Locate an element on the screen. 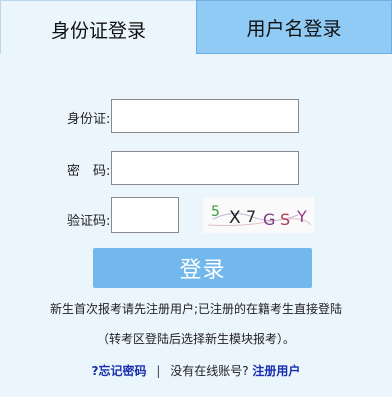  captcha-image: 5 X 7 G S Y is located at coordinates (258, 215).